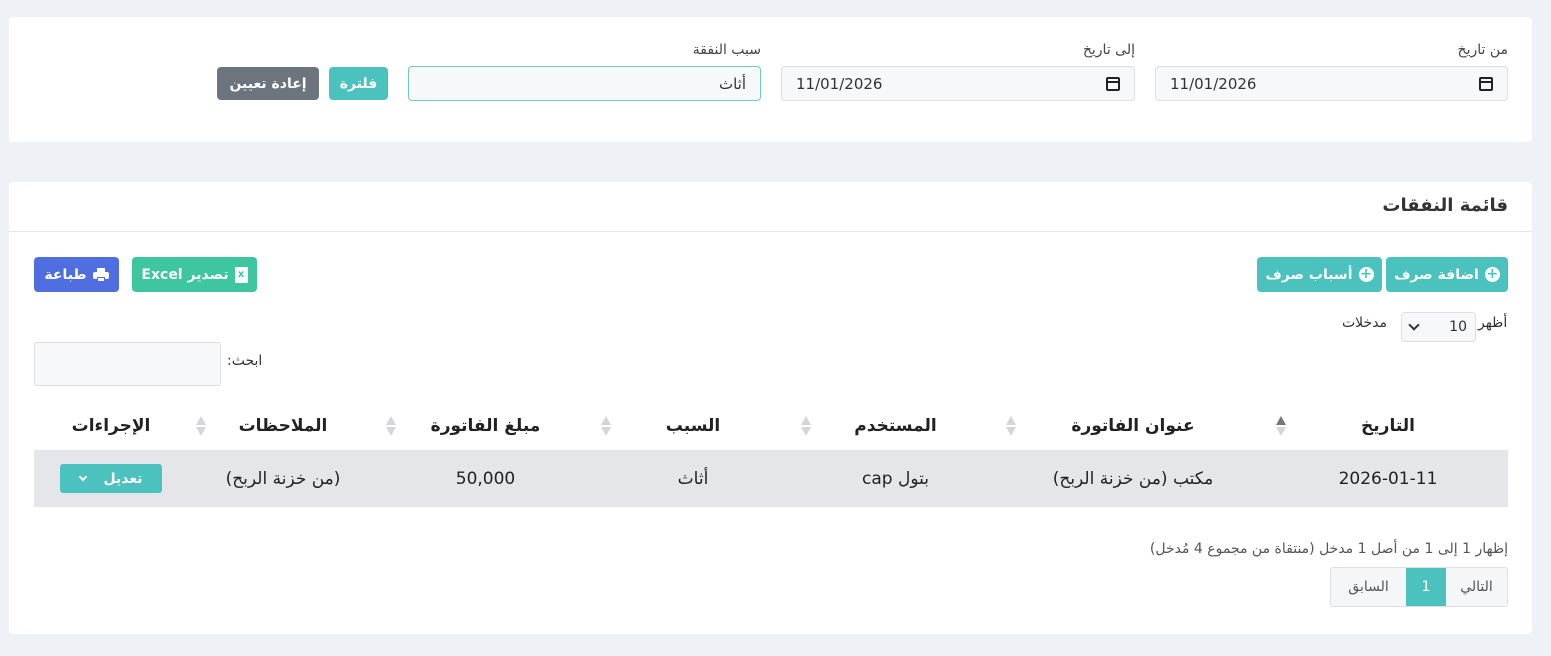 The width and height of the screenshot is (1551, 656). What do you see at coordinates (1365, 323) in the screenshot?
I see `entries-label: مدخلات` at bounding box center [1365, 323].